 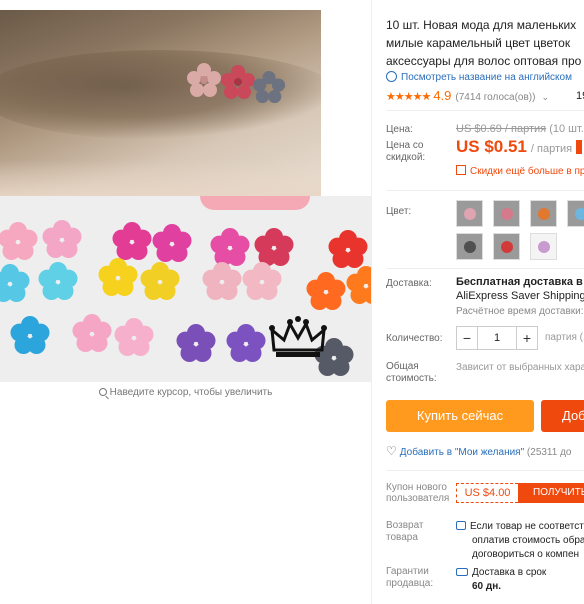 I want to click on rating-summary: ★★★★★ 4.9 (7414 голоса(ов)) ⌄, so click(x=467, y=95).